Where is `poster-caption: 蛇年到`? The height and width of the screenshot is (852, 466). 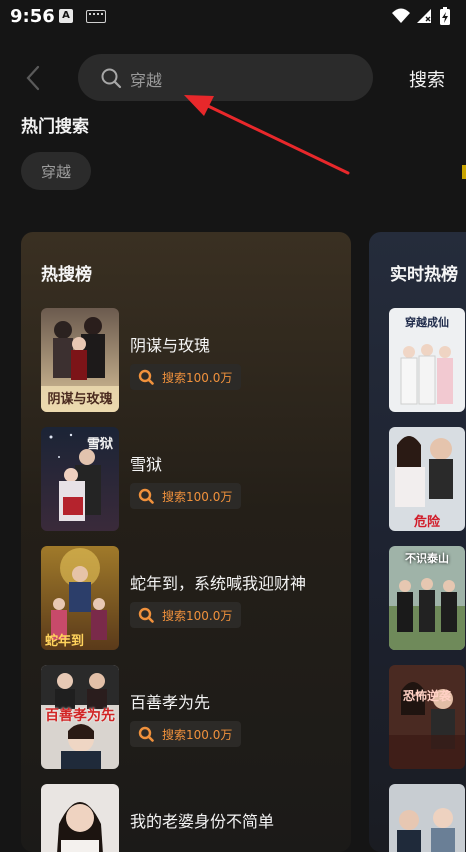 poster-caption: 蛇年到 is located at coordinates (65, 641).